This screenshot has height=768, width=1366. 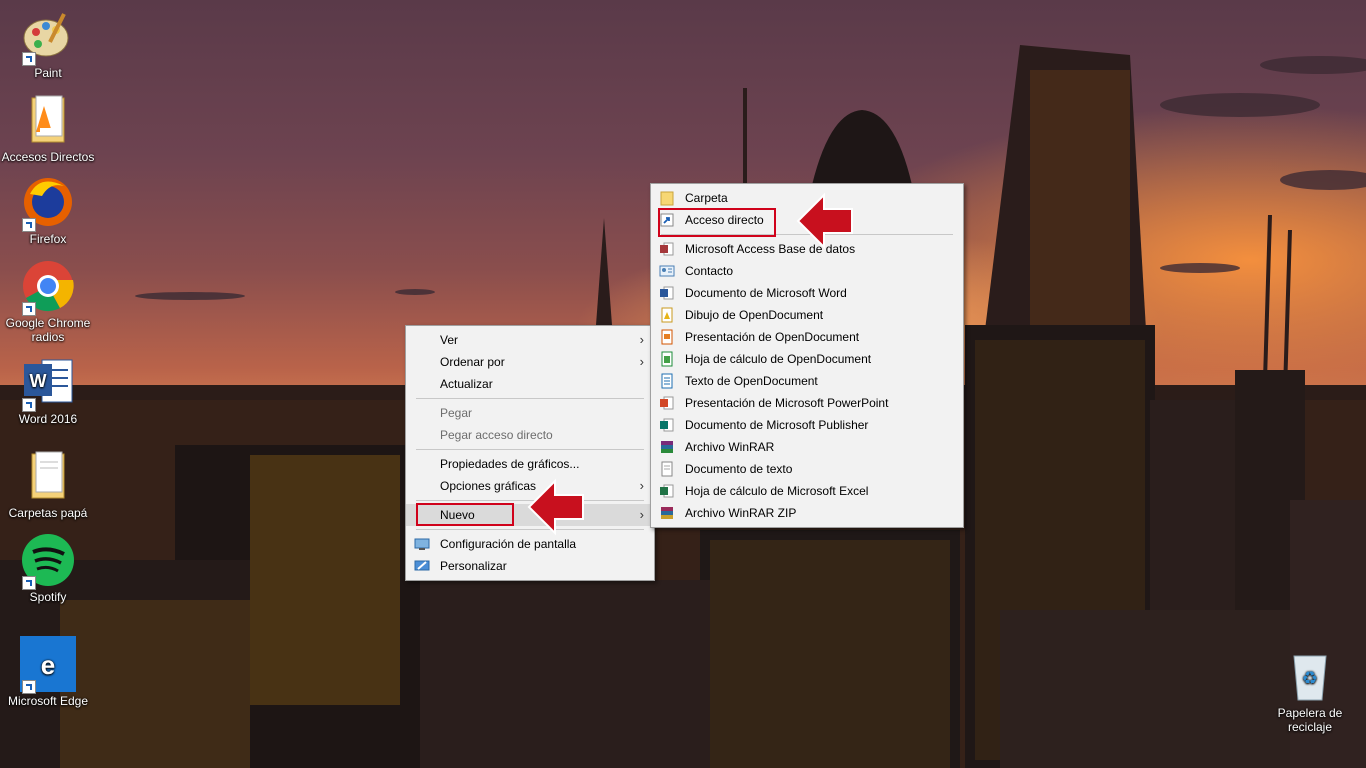 What do you see at coordinates (667, 513) in the screenshot?
I see `winrar-zip-icon` at bounding box center [667, 513].